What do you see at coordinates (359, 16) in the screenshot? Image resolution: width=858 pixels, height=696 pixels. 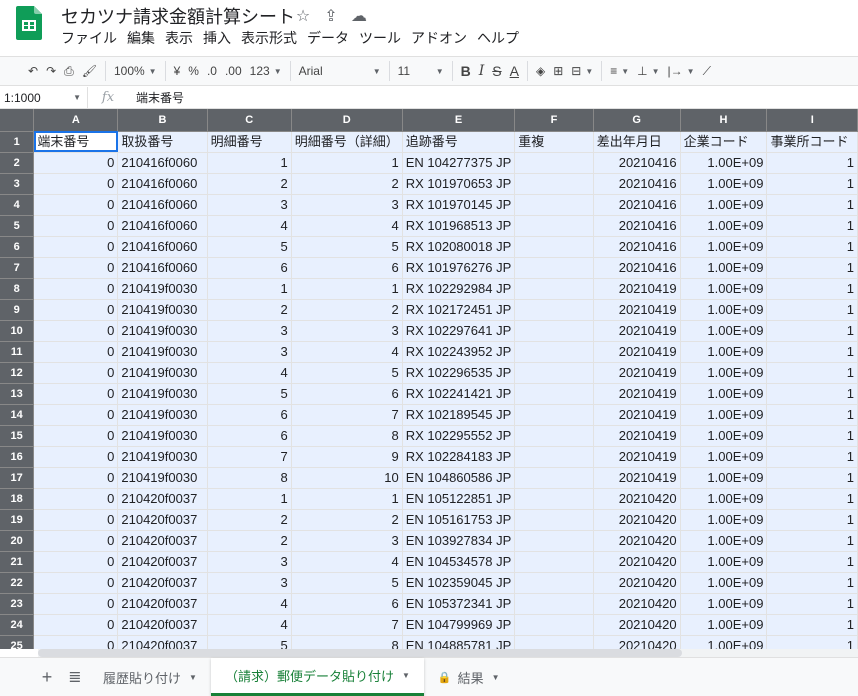 I see `cloud-status-icon: ☁` at bounding box center [359, 16].